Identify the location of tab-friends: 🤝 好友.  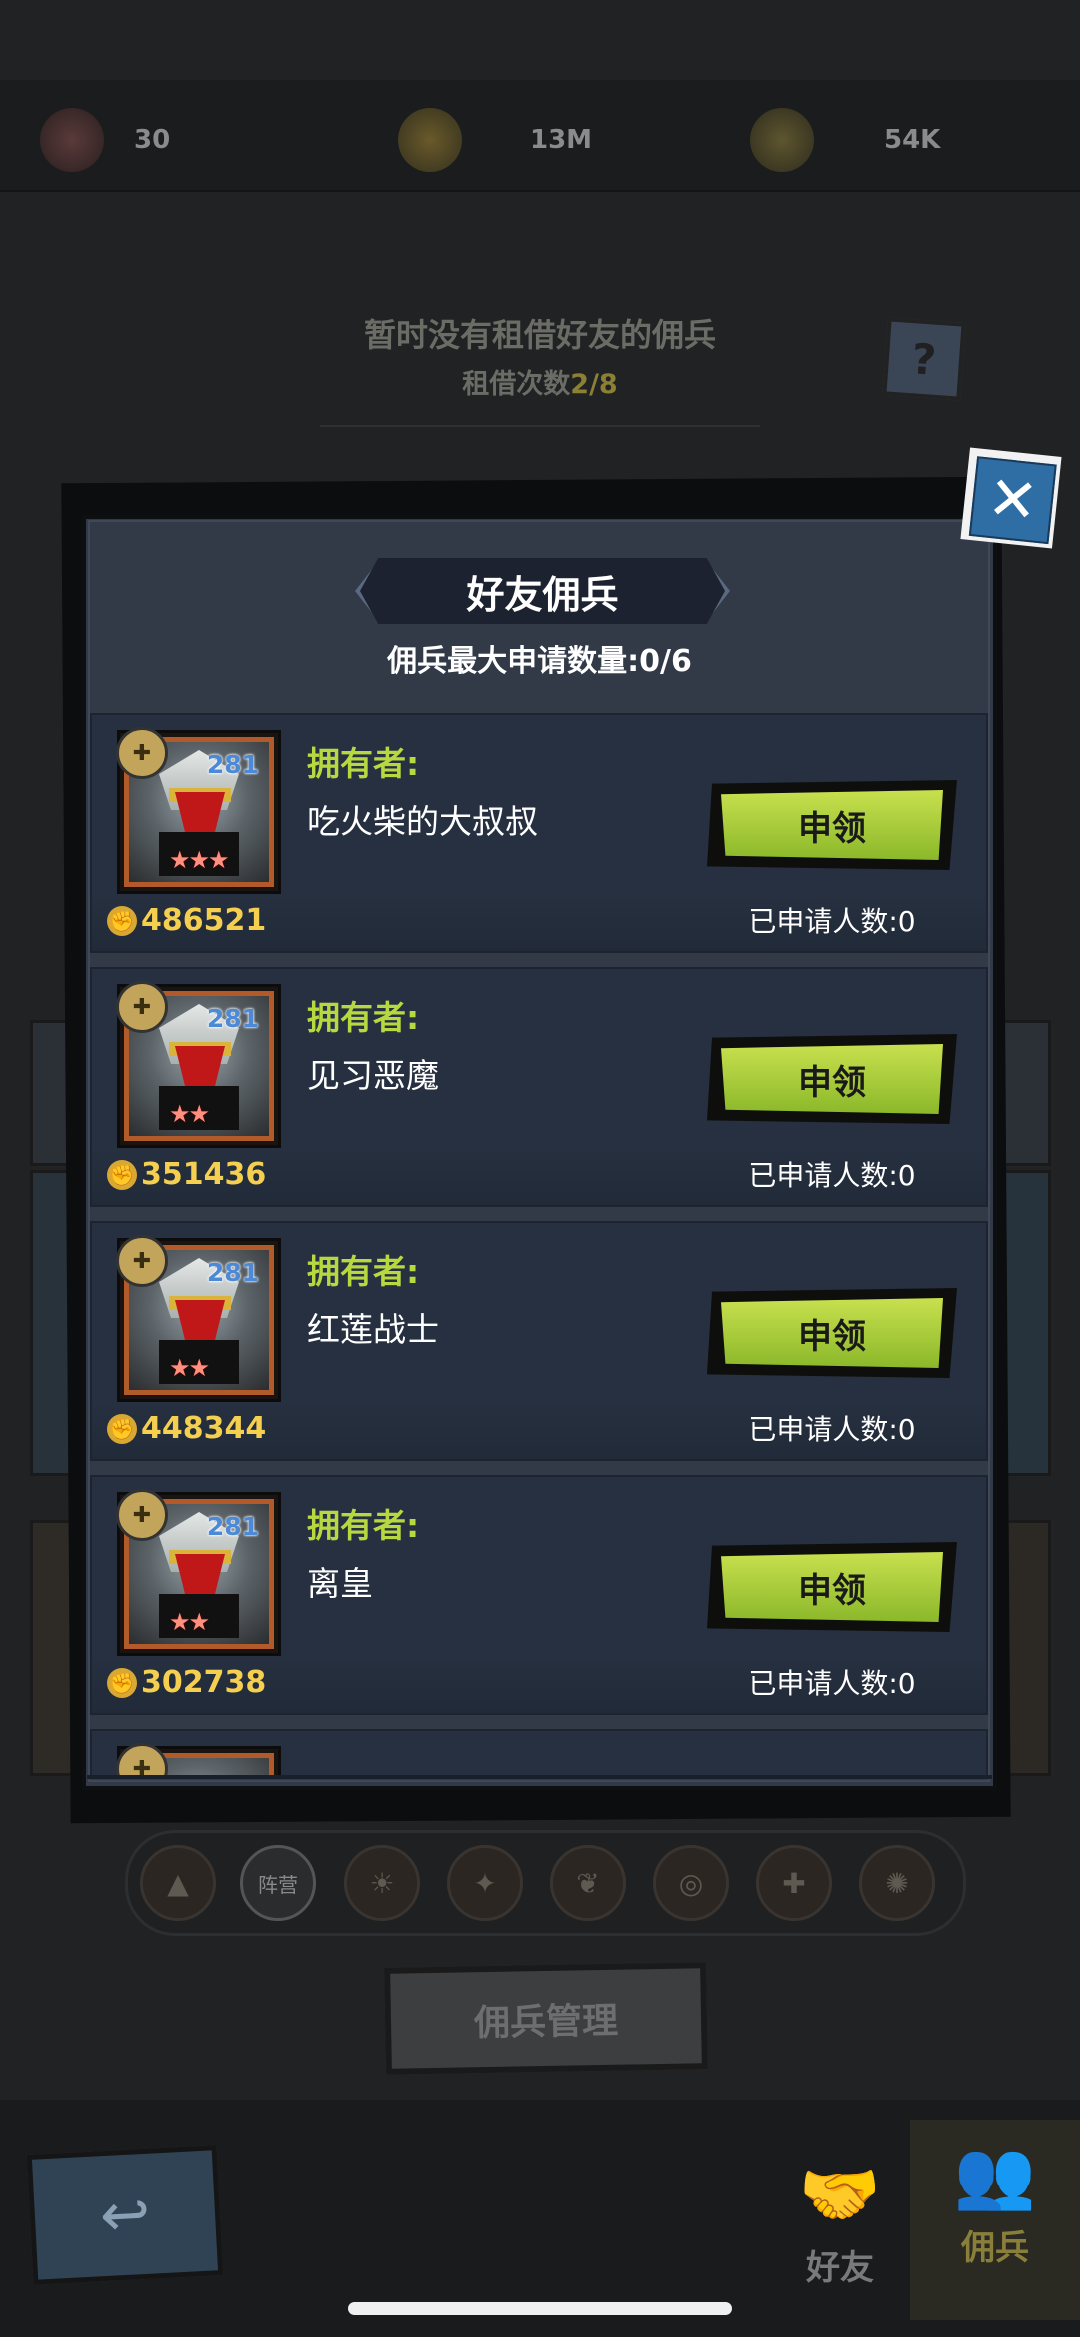
(840, 2215).